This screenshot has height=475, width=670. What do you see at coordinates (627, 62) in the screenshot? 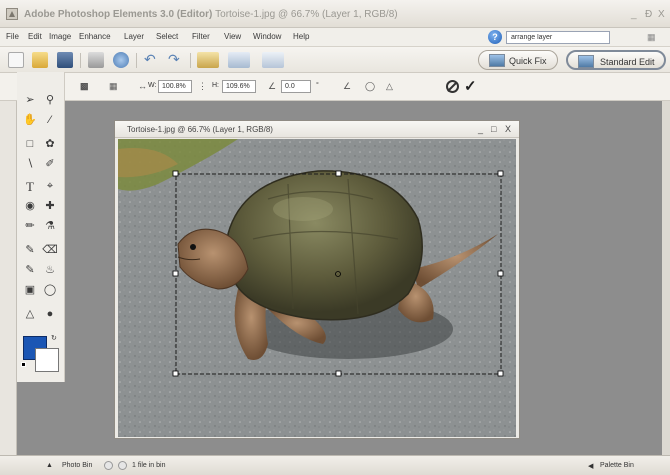
I see `standard-edit-label: Standard Edit` at bounding box center [627, 62].